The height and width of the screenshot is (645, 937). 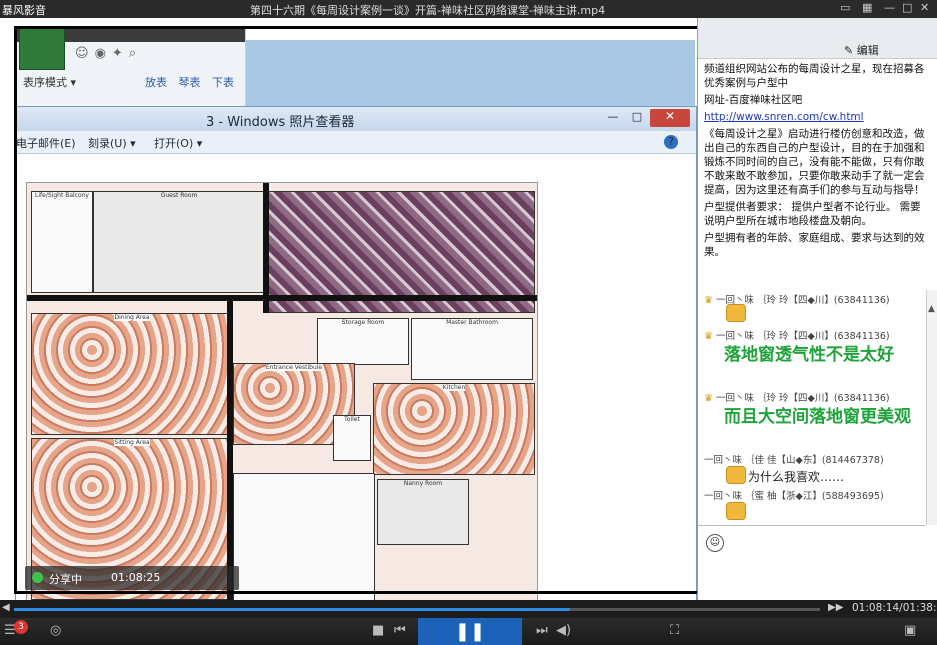 What do you see at coordinates (670, 118) in the screenshot?
I see `viewer-close-button: ✕` at bounding box center [670, 118].